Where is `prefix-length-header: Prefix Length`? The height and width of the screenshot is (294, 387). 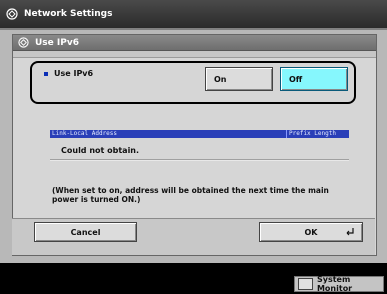
prefix-length-header: Prefix Length is located at coordinates (311, 134).